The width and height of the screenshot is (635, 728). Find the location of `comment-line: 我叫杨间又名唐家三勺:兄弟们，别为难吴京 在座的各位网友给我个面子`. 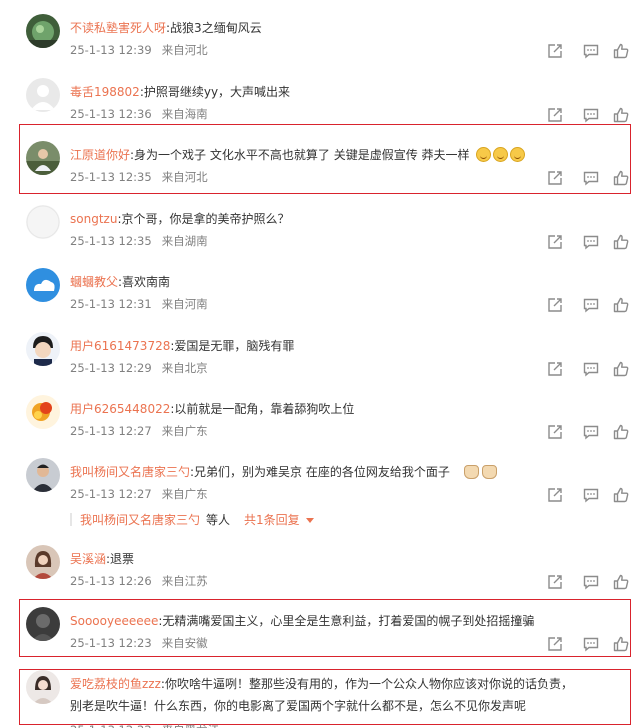

comment-line: 我叫杨间又名唐家三勺:兄弟们，别为难吴京 在座的各位网友给我个面子 is located at coordinates (283, 472).